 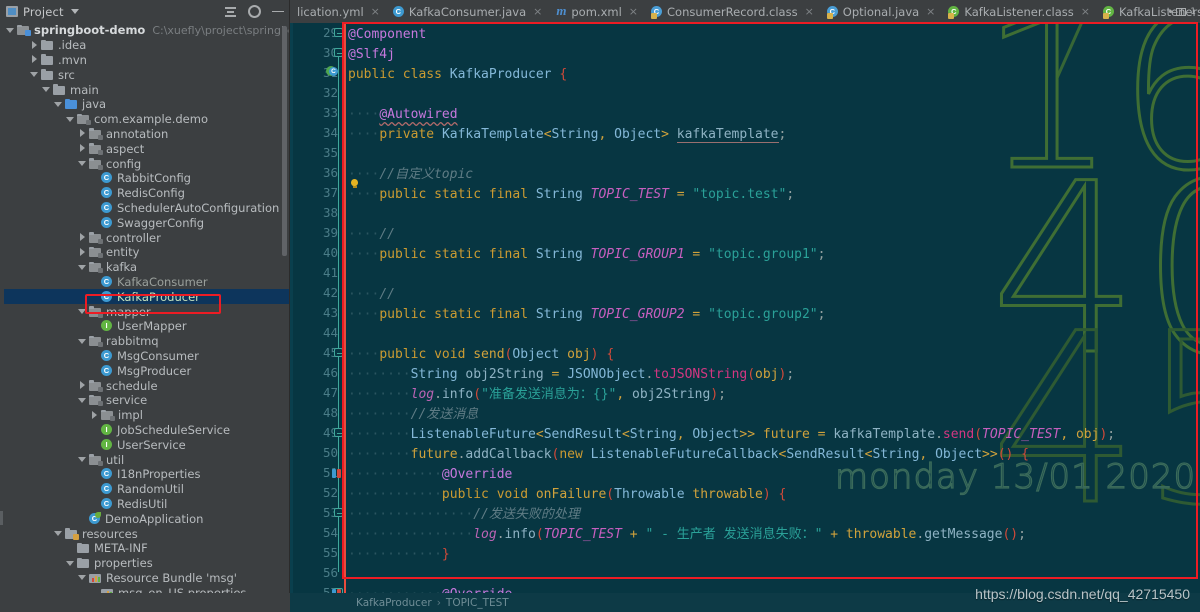 What do you see at coordinates (403, 115) in the screenshot?
I see `code-line: ····@Autowired` at bounding box center [403, 115].